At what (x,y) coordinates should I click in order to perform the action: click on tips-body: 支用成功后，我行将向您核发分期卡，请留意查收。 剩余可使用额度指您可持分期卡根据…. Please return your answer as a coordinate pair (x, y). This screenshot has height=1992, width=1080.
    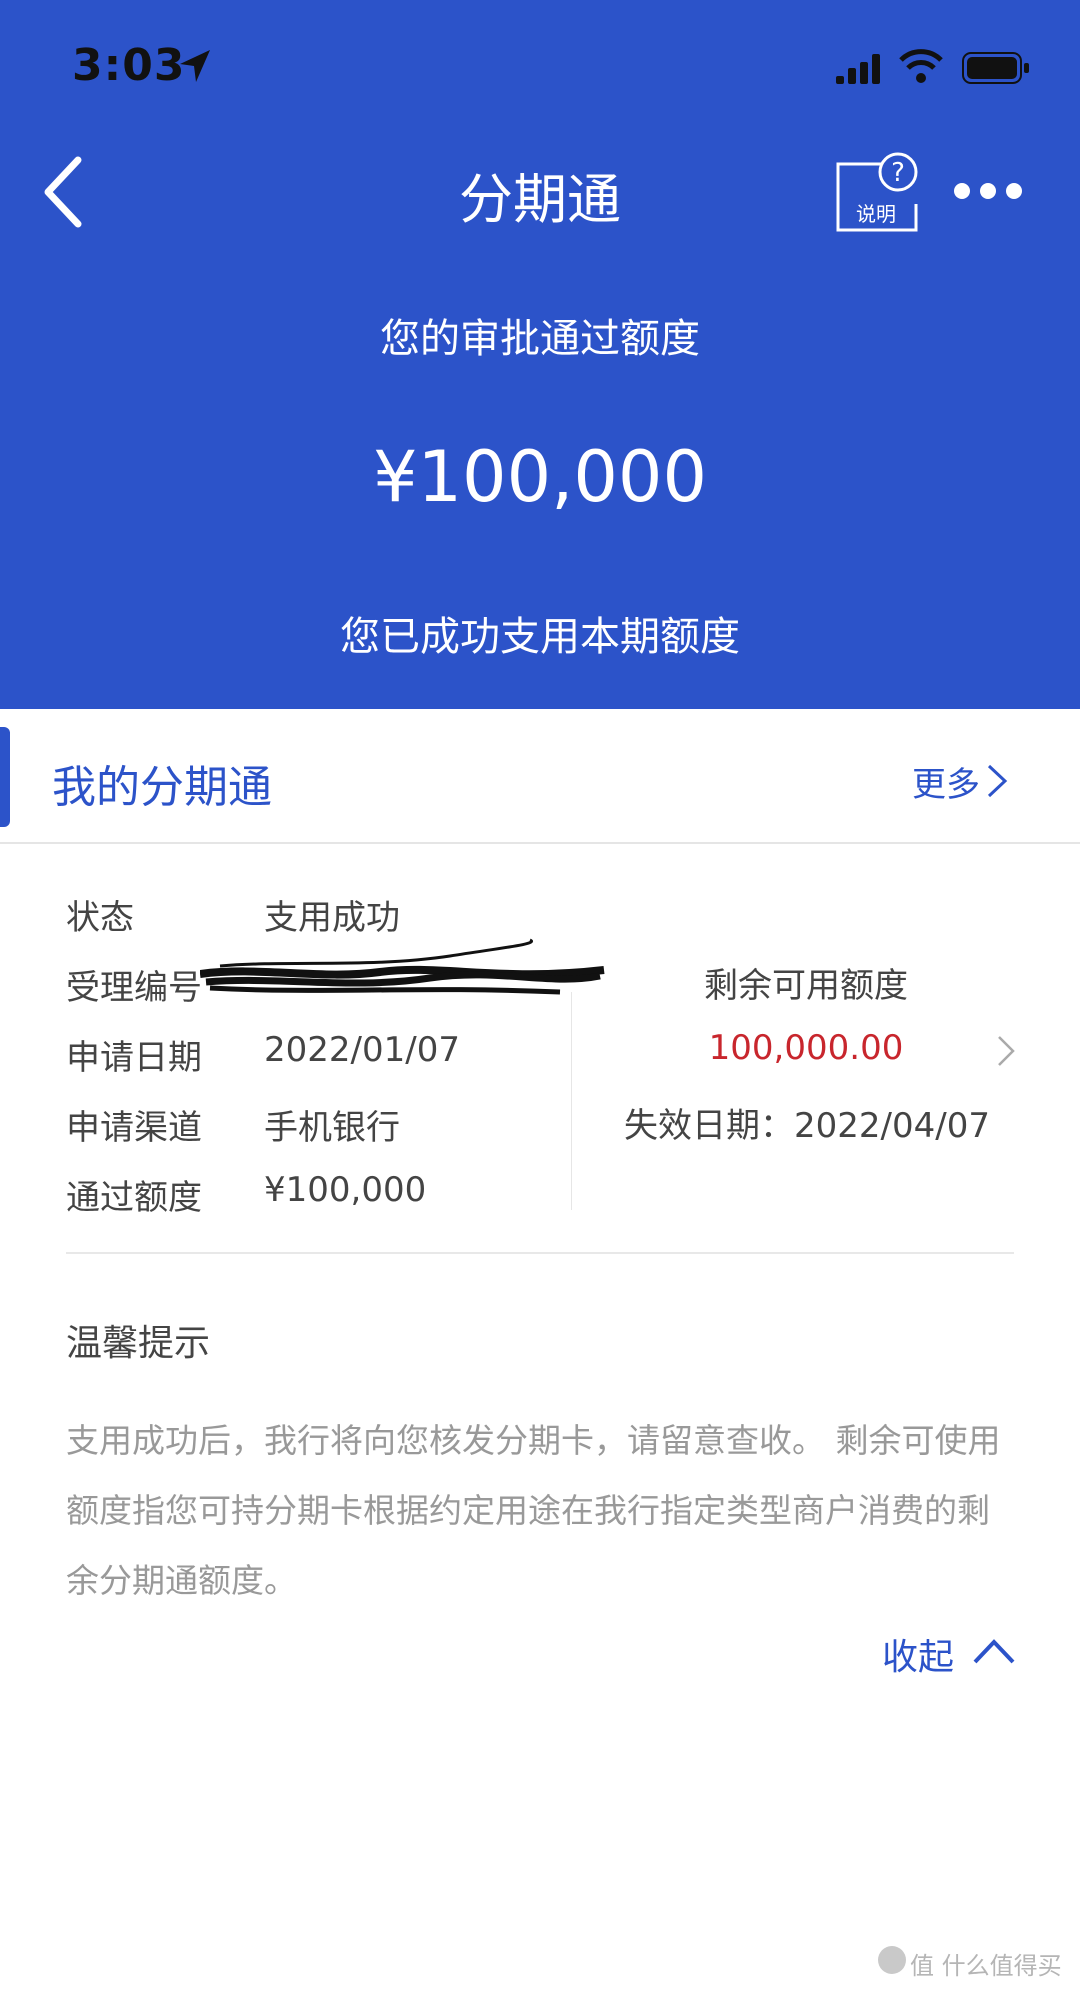
    Looking at the image, I should click on (533, 1510).